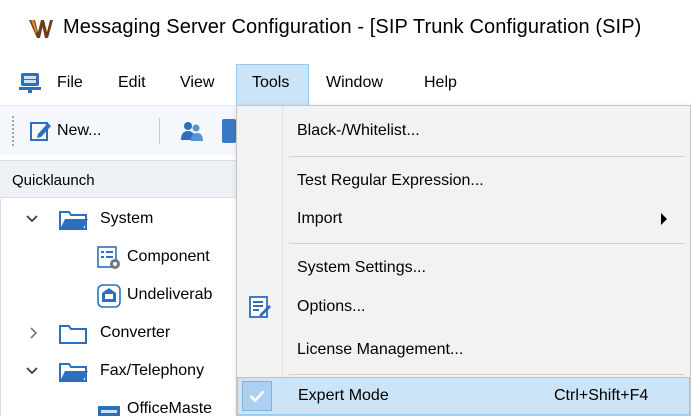 Image resolution: width=691 pixels, height=416 pixels. I want to click on menu-item-shortcut: Ctrl+Shift+F4, so click(601, 395).